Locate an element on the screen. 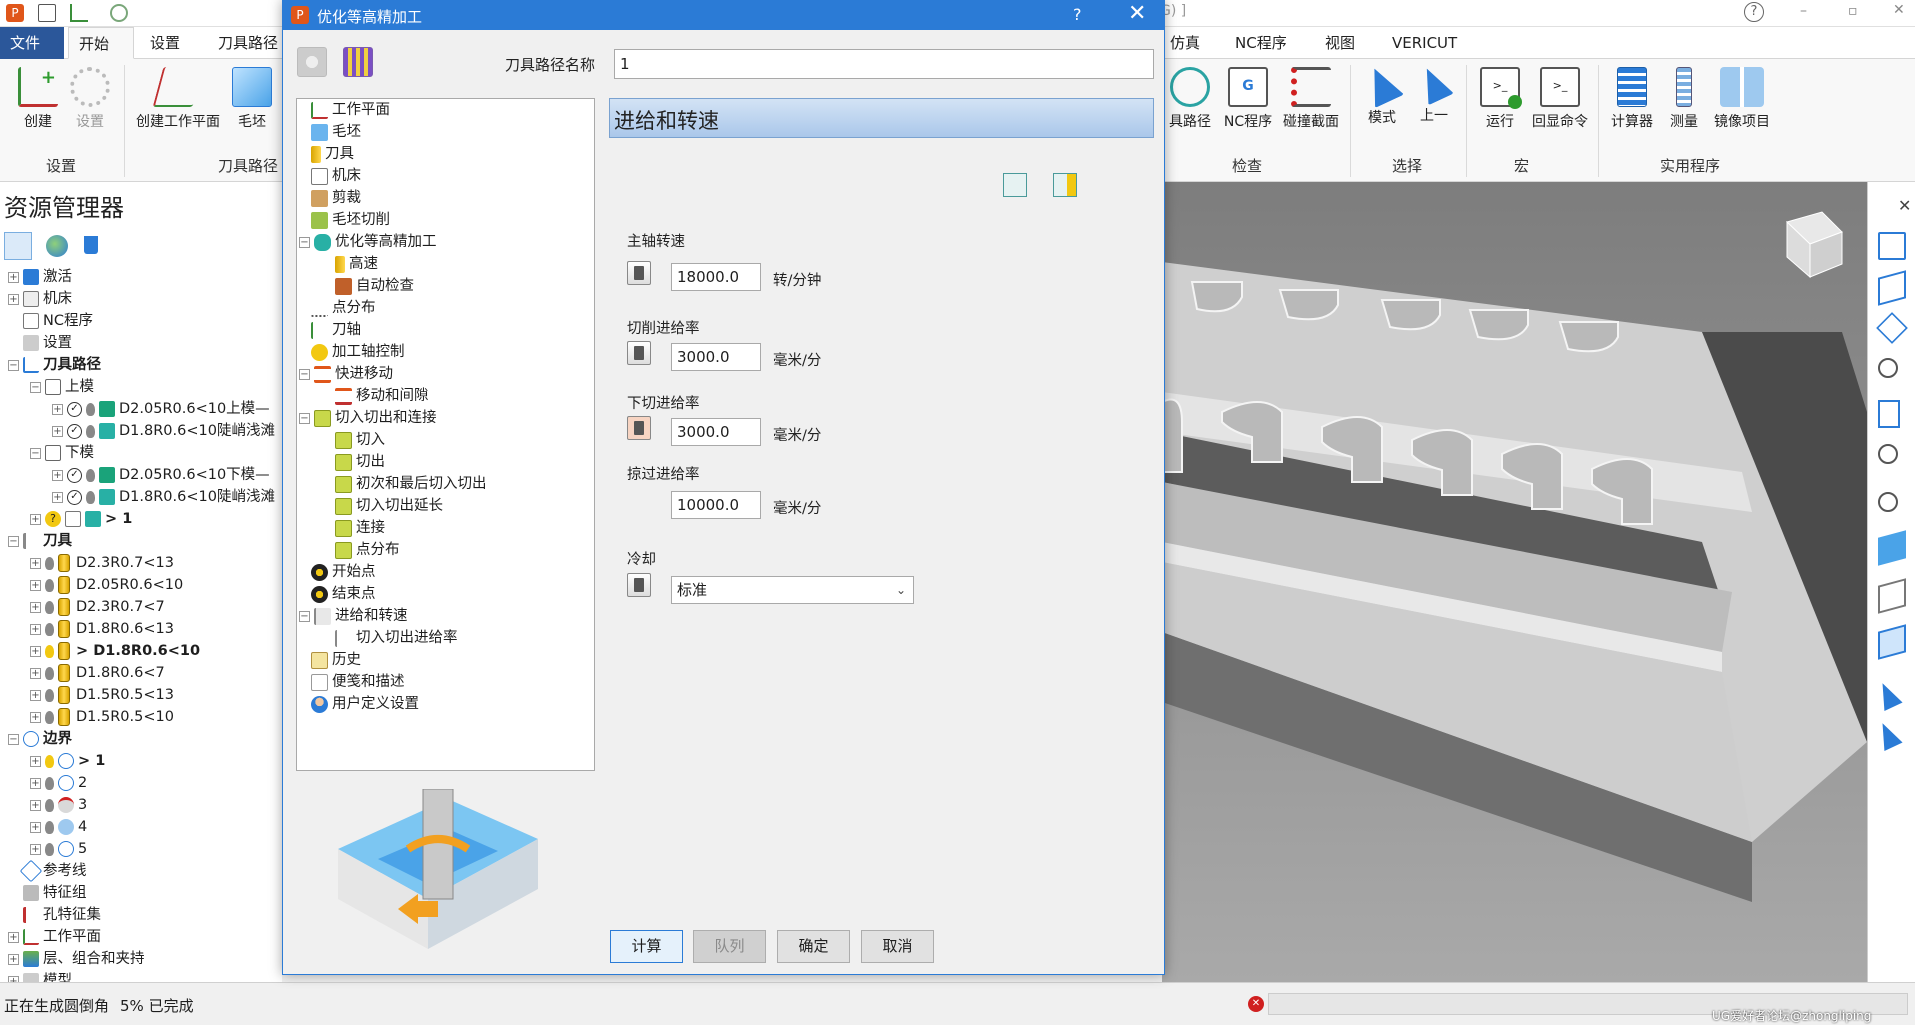 The height and width of the screenshot is (1025, 1915). tree-item-stock: 毛坯 is located at coordinates (336, 132).